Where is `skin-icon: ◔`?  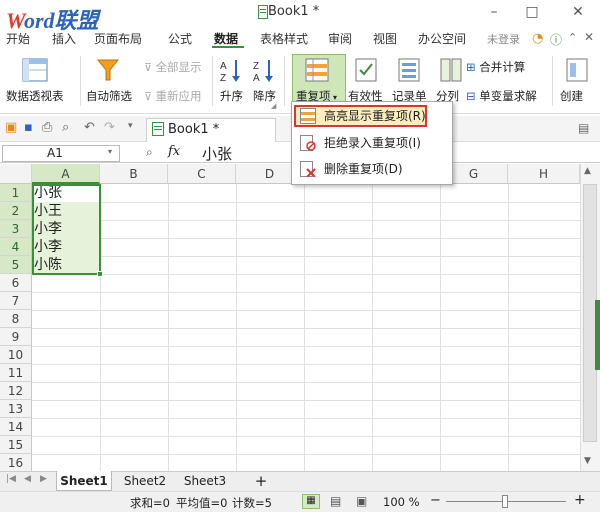 skin-icon: ◔ is located at coordinates (537, 38).